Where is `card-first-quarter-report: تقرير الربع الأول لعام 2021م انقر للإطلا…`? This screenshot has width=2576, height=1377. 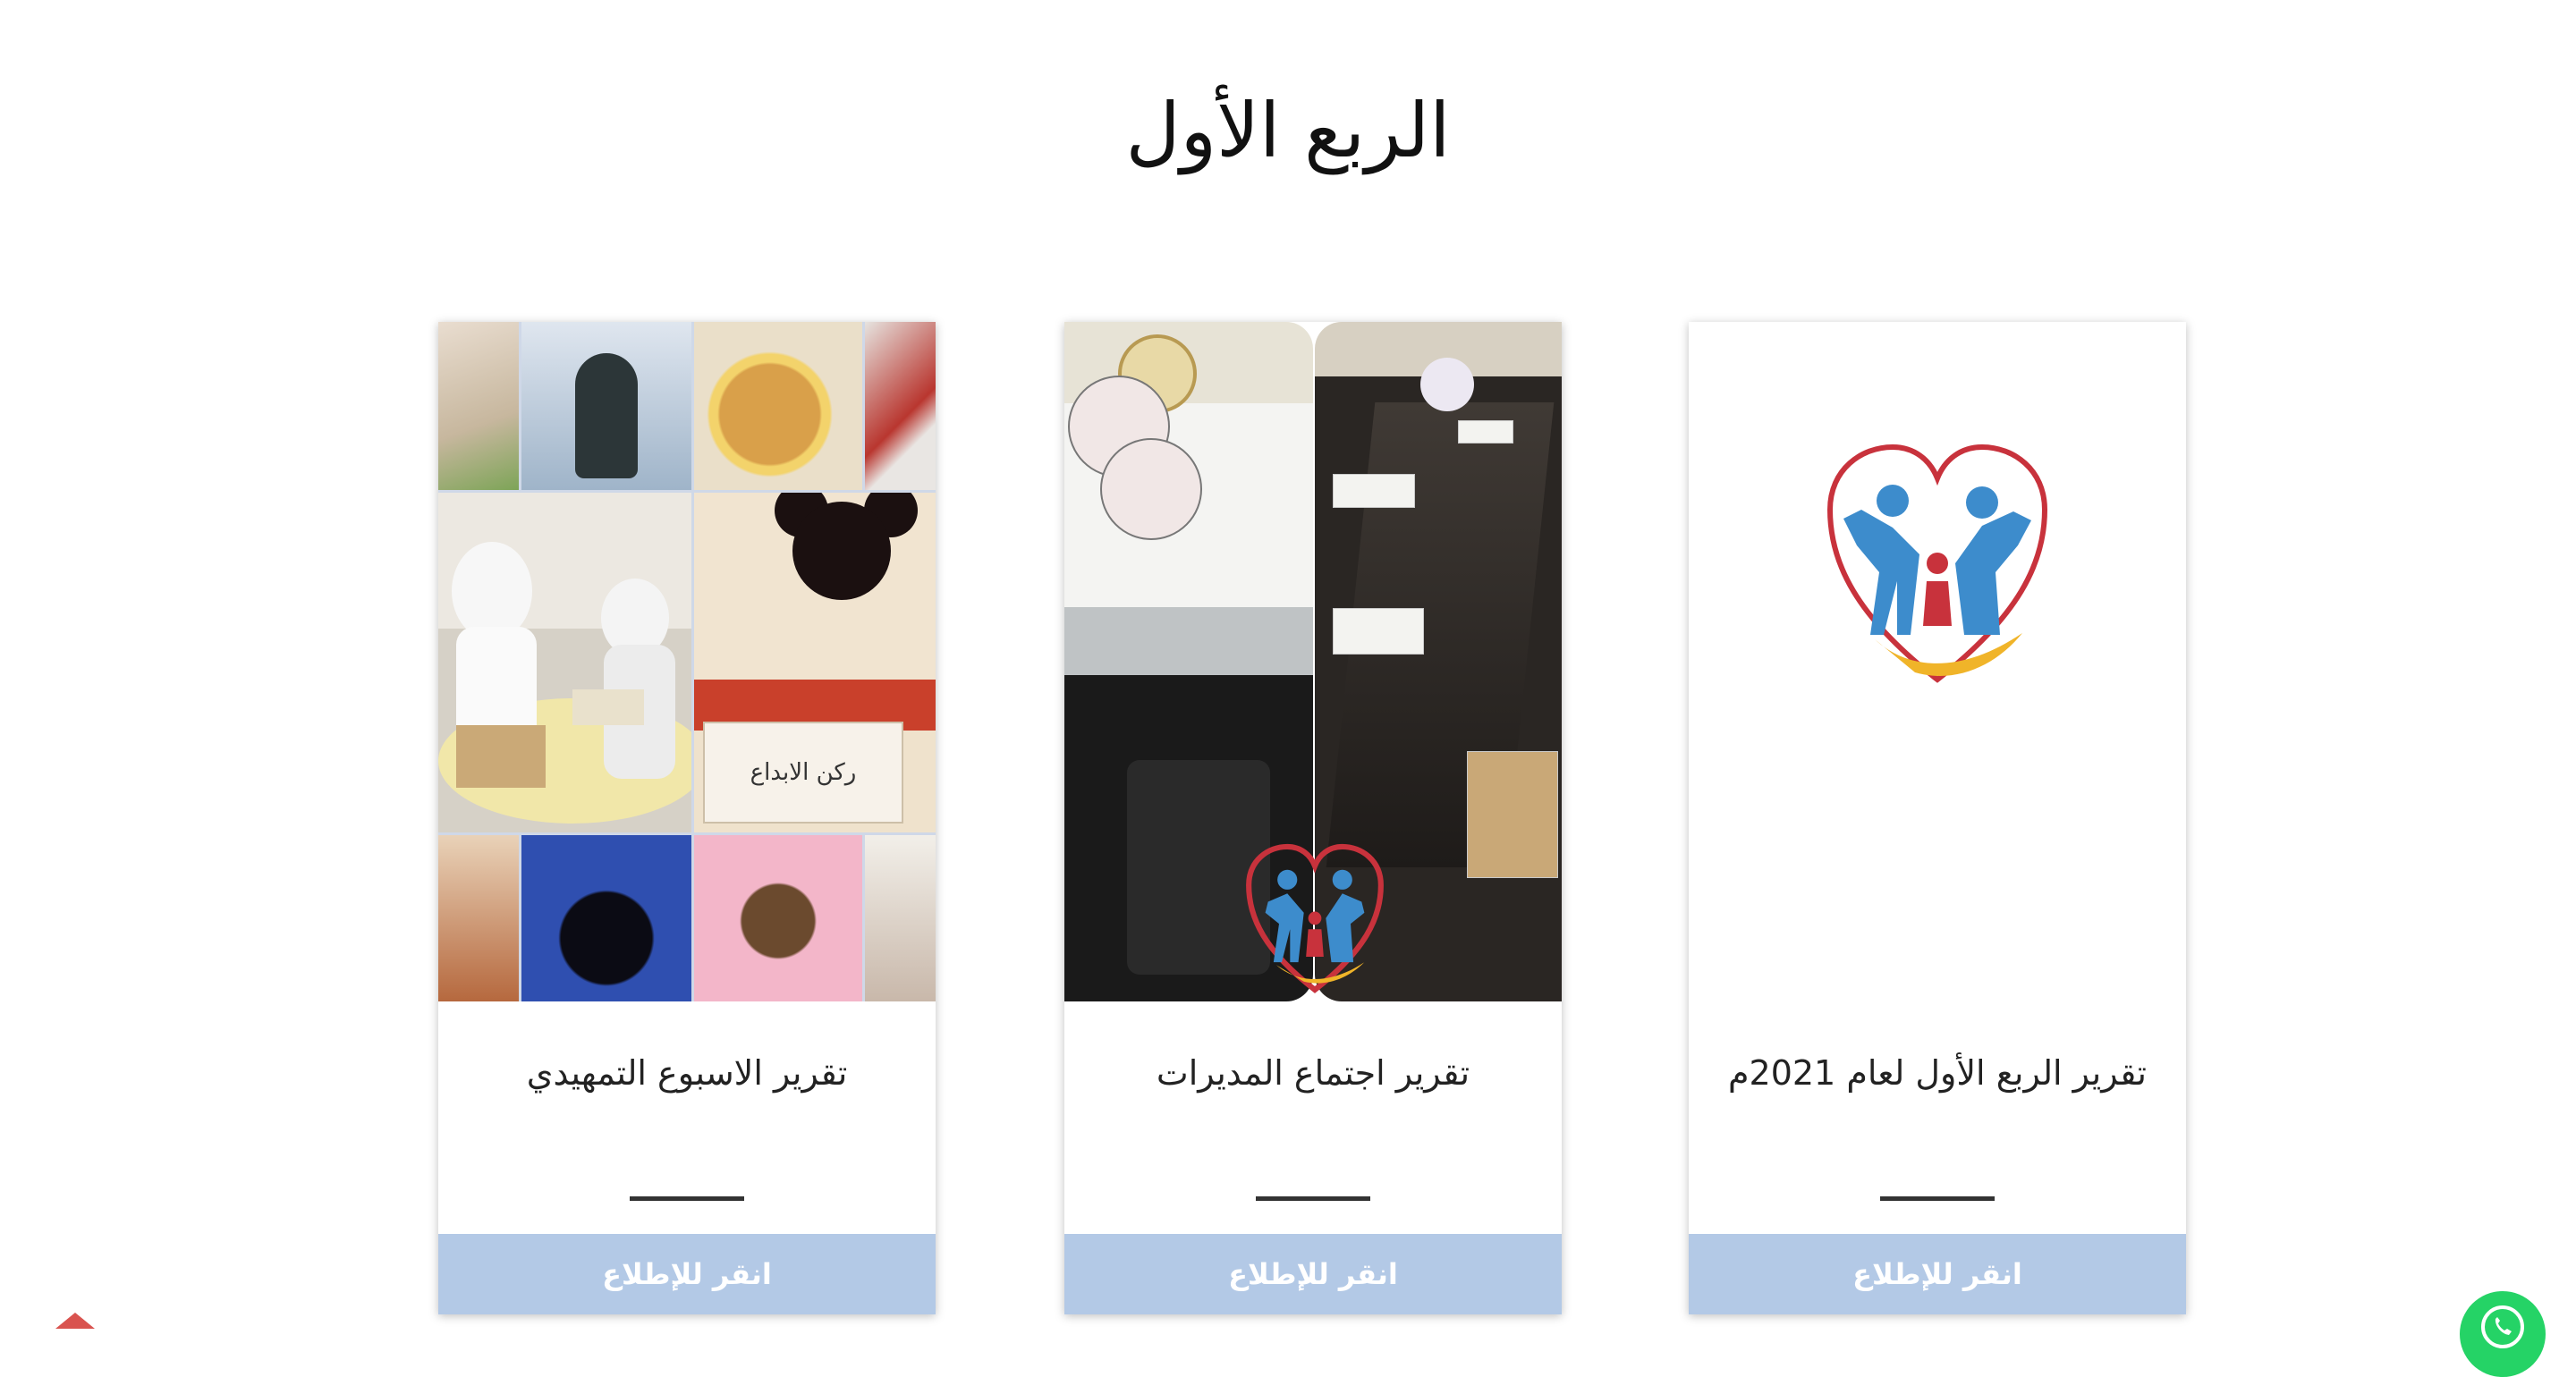 card-first-quarter-report: تقرير الربع الأول لعام 2021م انقر للإطلا… is located at coordinates (1937, 818).